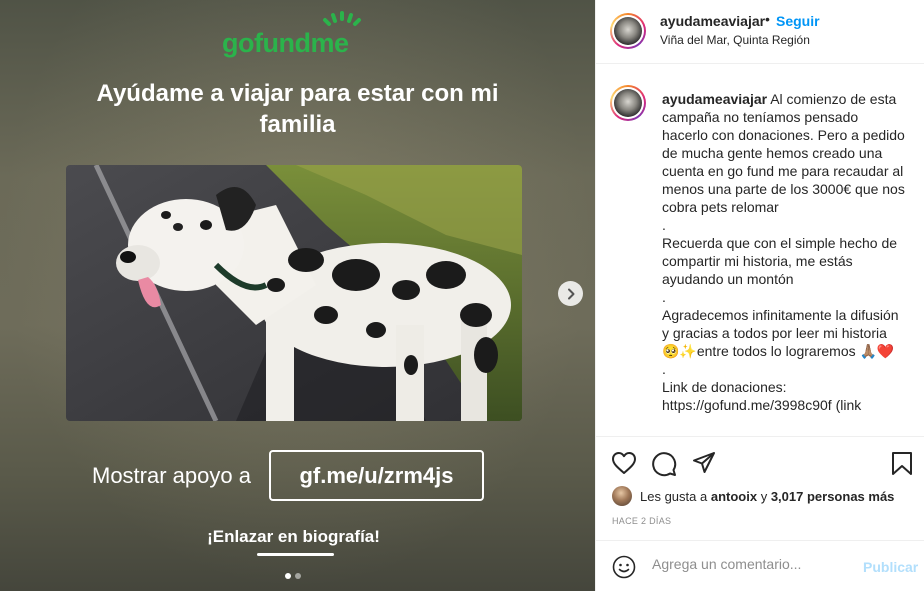  I want to click on follow-button: Seguir, so click(798, 21).